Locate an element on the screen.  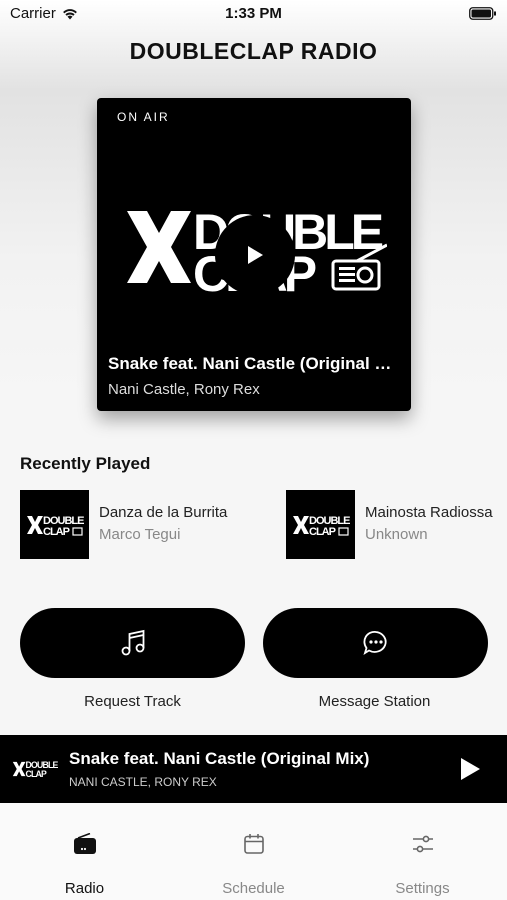
recent-item: DOUBLE CLAP Mainosta Radiossa Unknown is located at coordinates (389, 525).